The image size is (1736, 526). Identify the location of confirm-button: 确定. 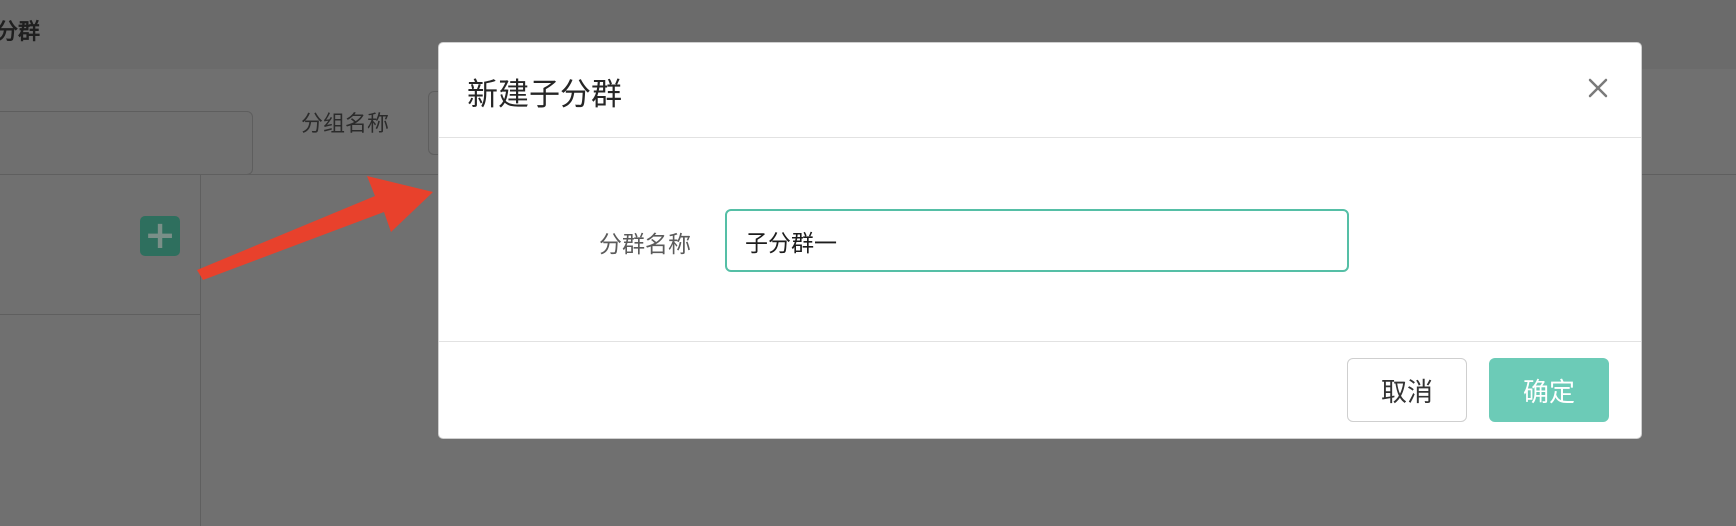
(1549, 390).